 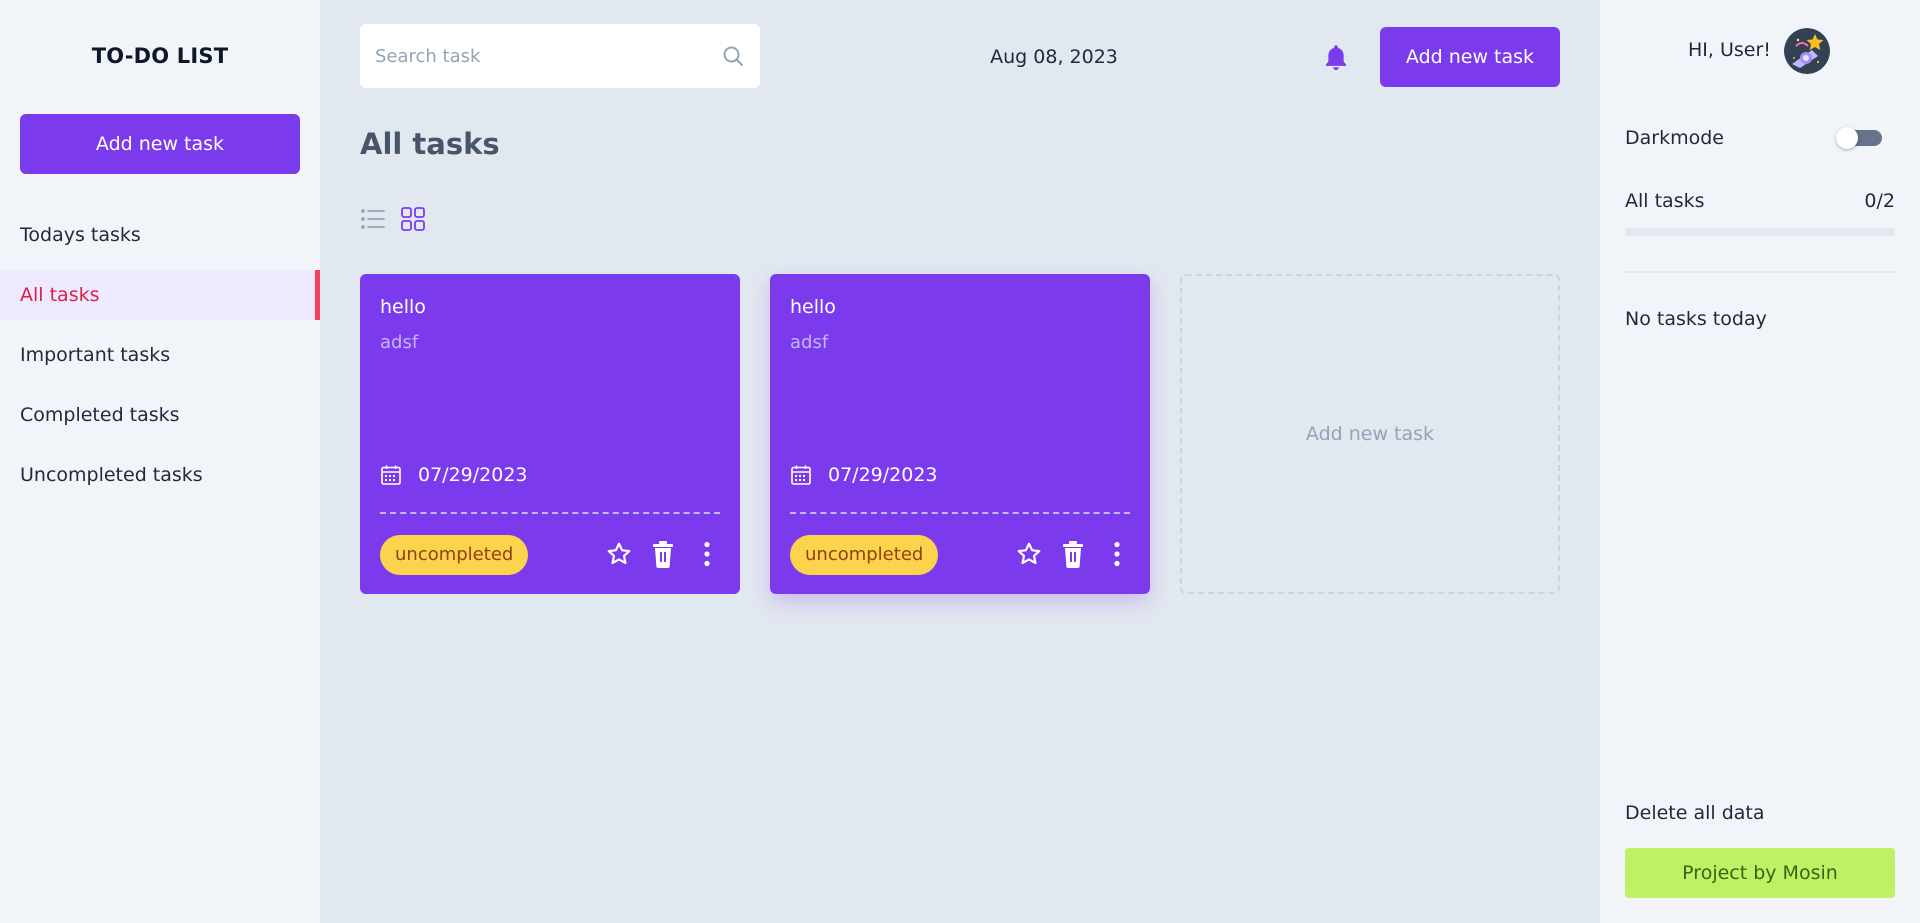 I want to click on bell-icon, so click(x=1336, y=58).